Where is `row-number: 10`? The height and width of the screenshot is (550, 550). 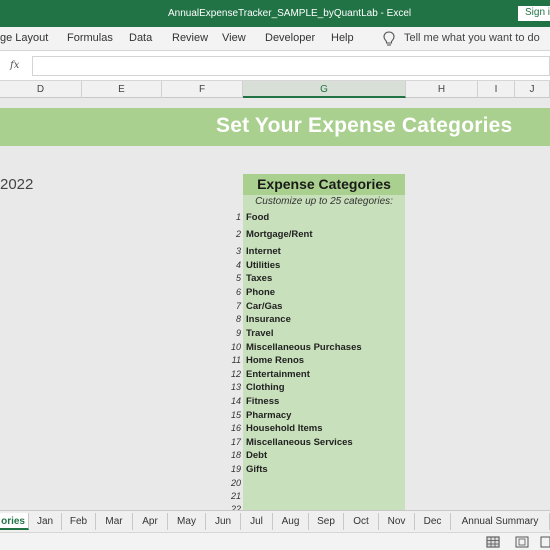 row-number: 10 is located at coordinates (235, 347).